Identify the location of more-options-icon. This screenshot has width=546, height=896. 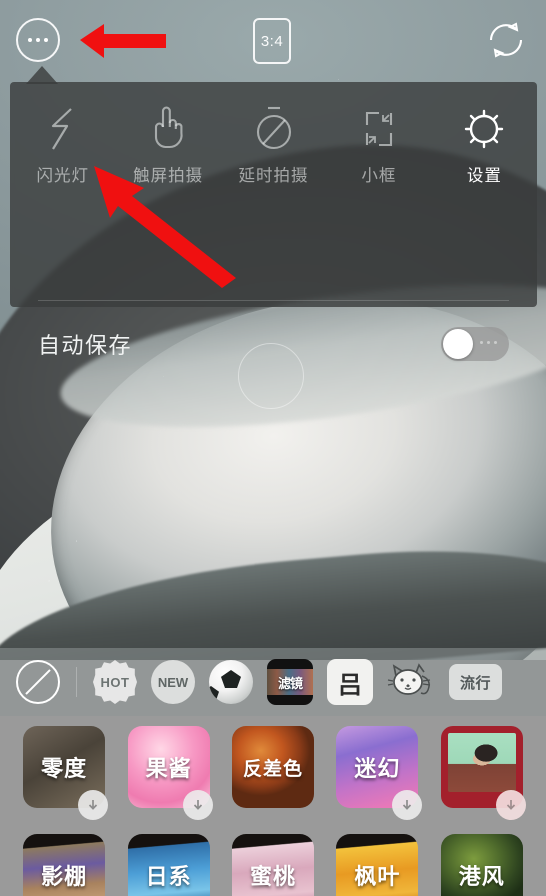
(38, 40).